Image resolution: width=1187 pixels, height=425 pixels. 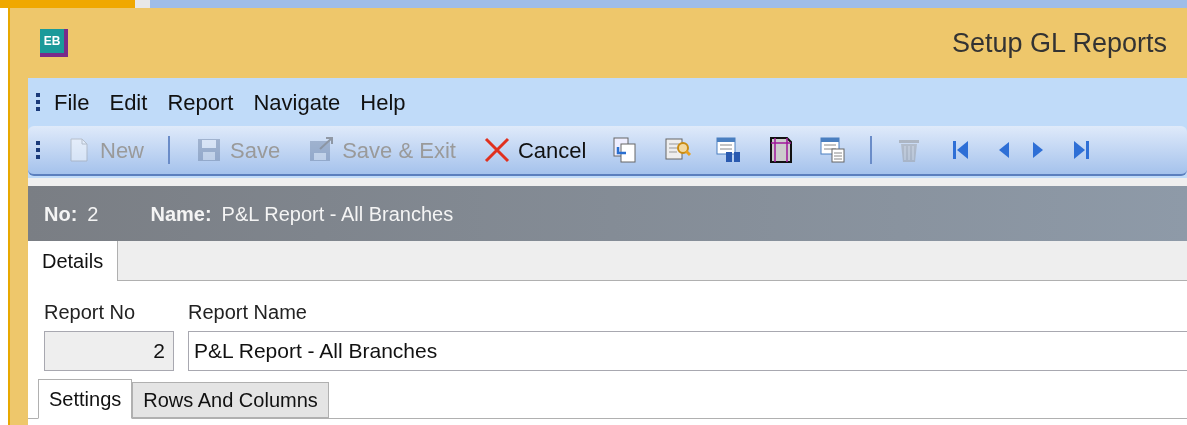 I want to click on menu-item: Report, so click(x=200, y=102).